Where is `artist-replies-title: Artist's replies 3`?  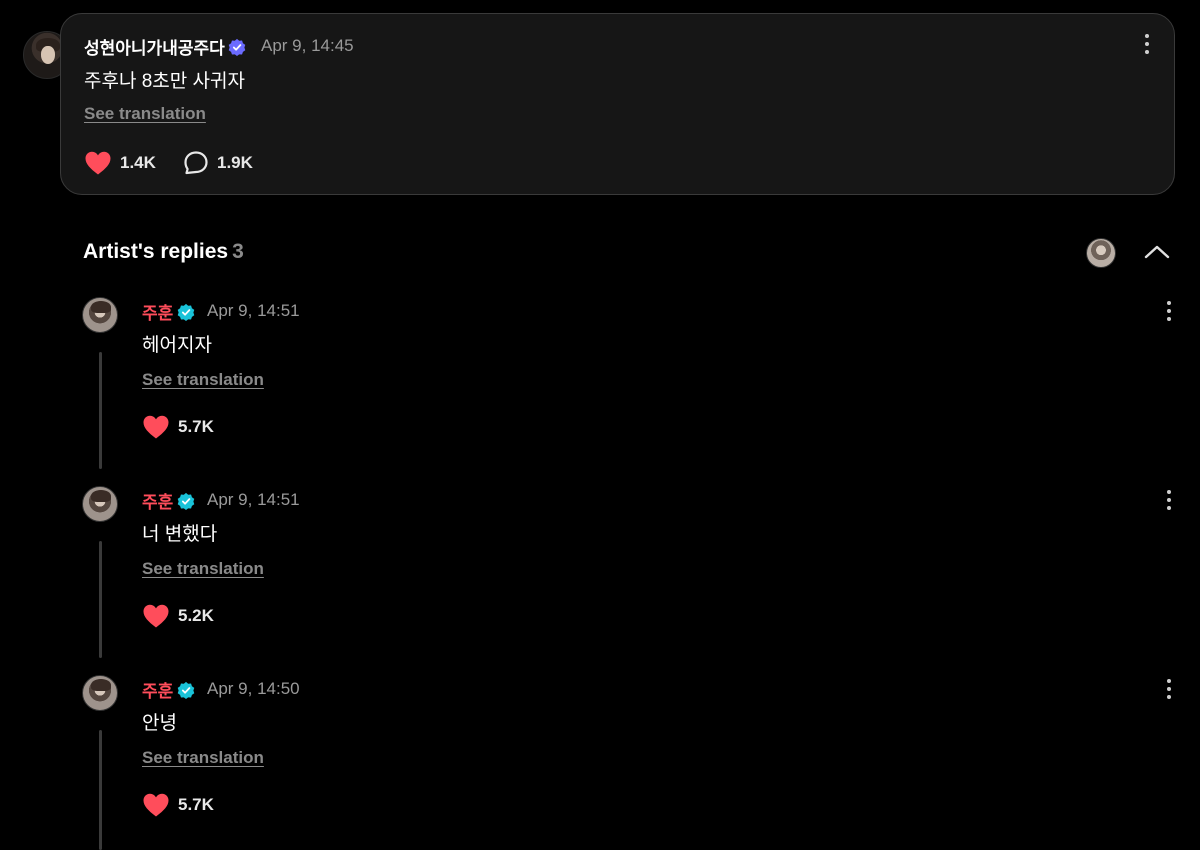
artist-replies-title: Artist's replies 3 is located at coordinates (163, 252).